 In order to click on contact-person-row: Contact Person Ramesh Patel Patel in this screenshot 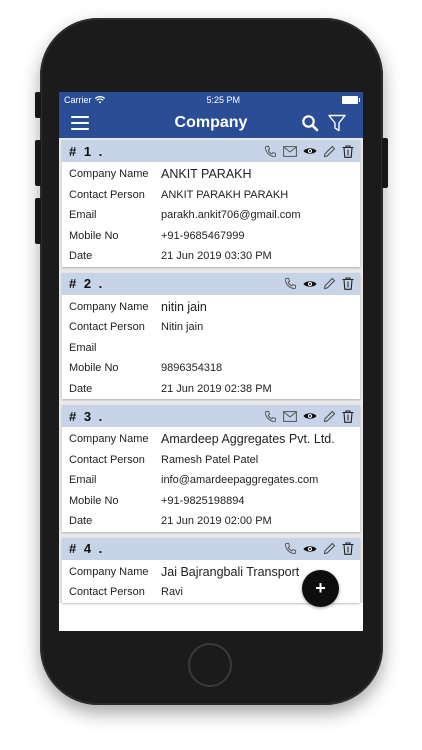, I will do `click(211, 460)`.